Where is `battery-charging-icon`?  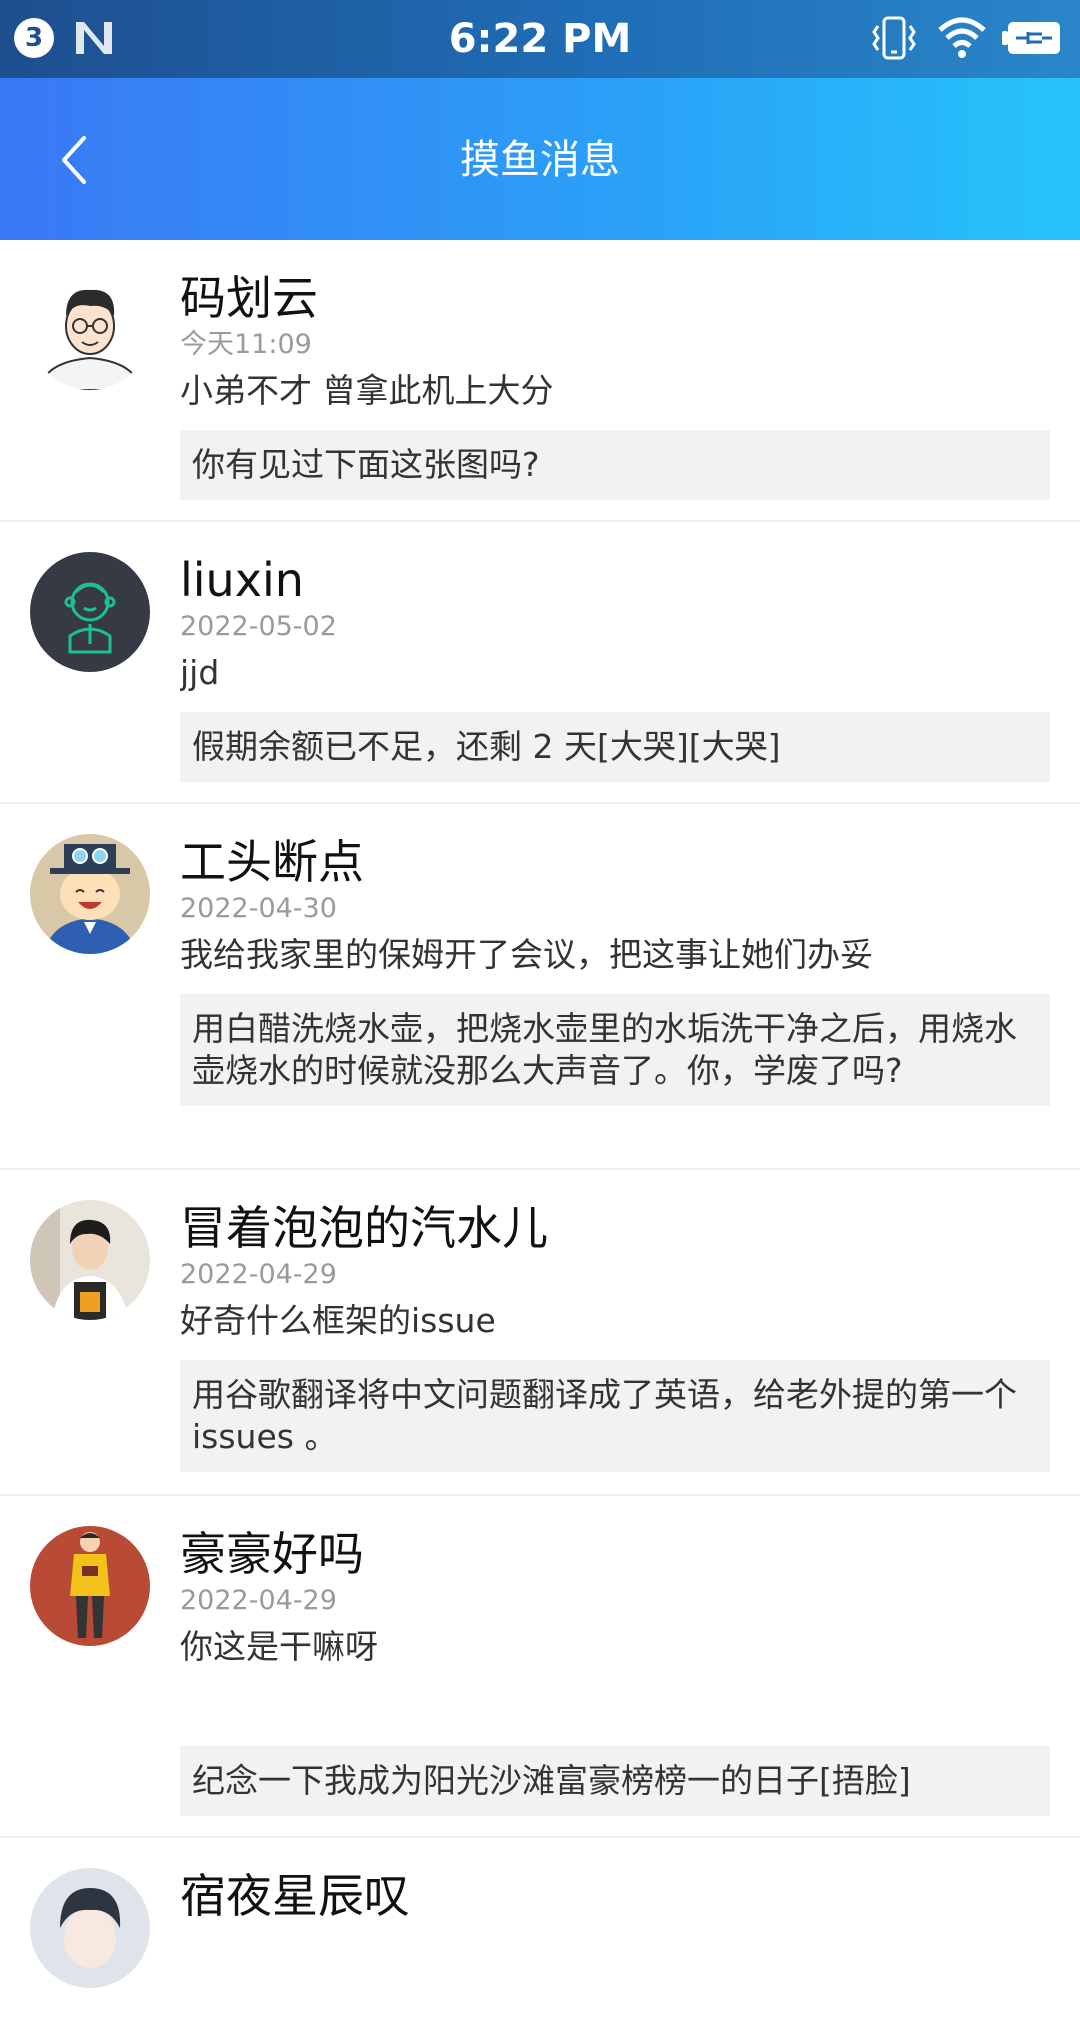 battery-charging-icon is located at coordinates (1031, 38).